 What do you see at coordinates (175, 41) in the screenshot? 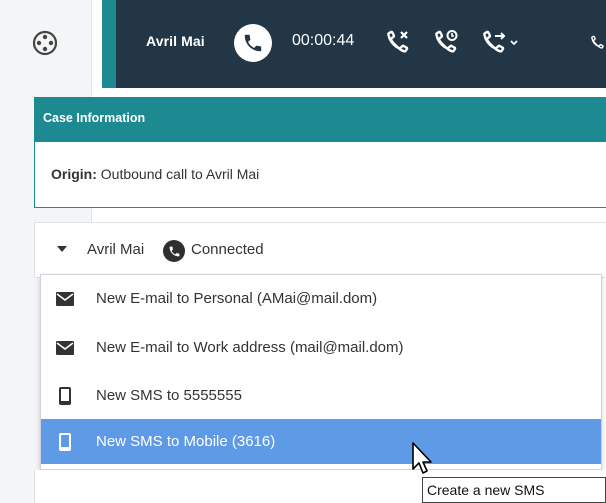
I see `toolbar-caller-name: Avril Mai` at bounding box center [175, 41].